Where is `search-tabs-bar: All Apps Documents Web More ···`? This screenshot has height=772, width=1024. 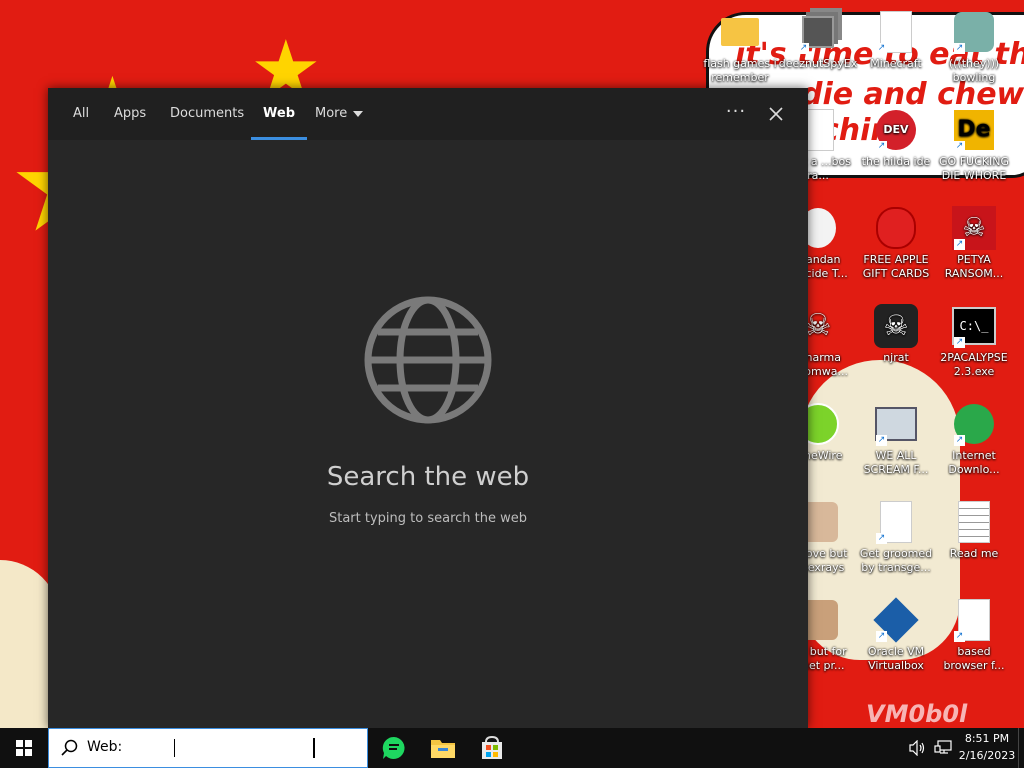
search-tabs-bar: All Apps Documents Web More ··· is located at coordinates (428, 114).